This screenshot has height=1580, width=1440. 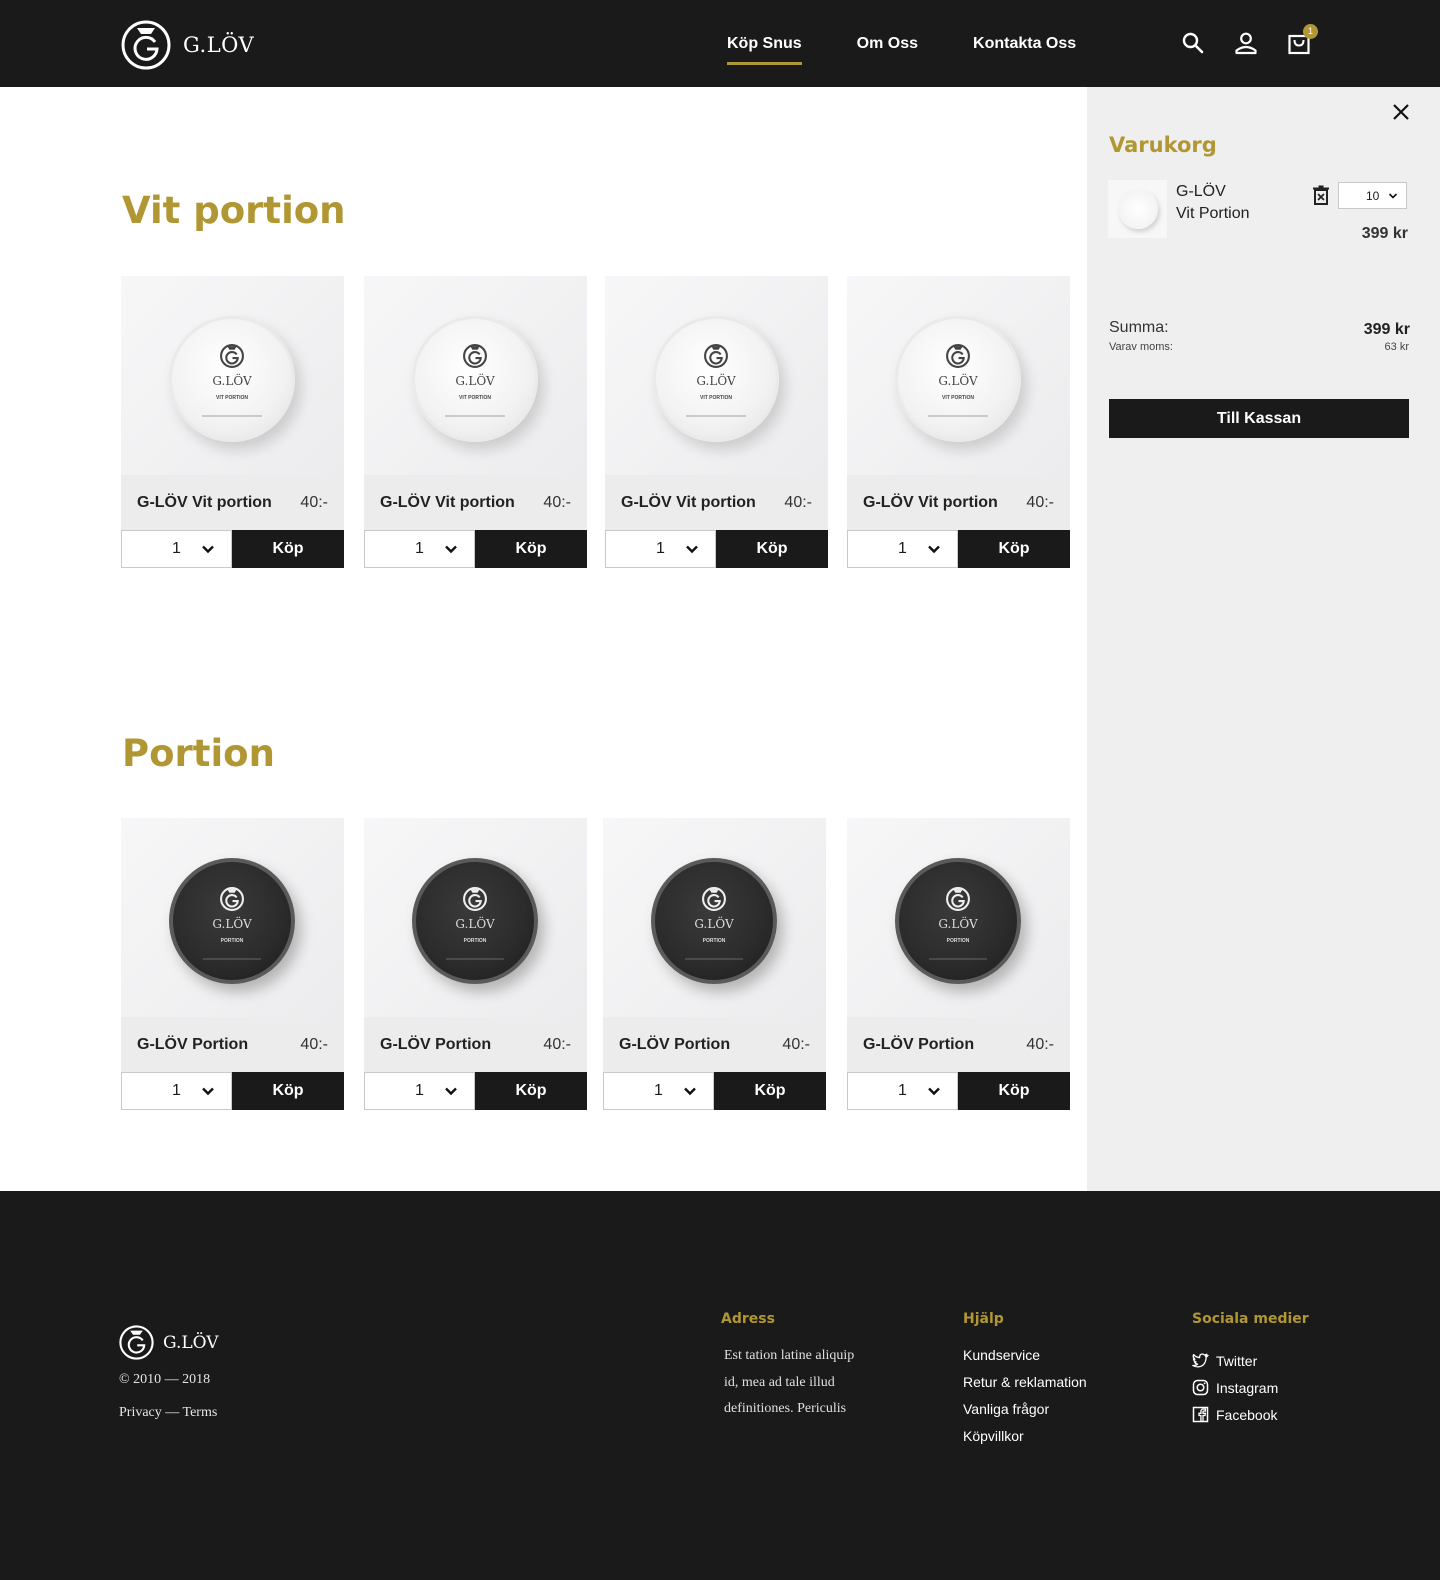 I want to click on social-link-label: Facebook, so click(x=1247, y=1414).